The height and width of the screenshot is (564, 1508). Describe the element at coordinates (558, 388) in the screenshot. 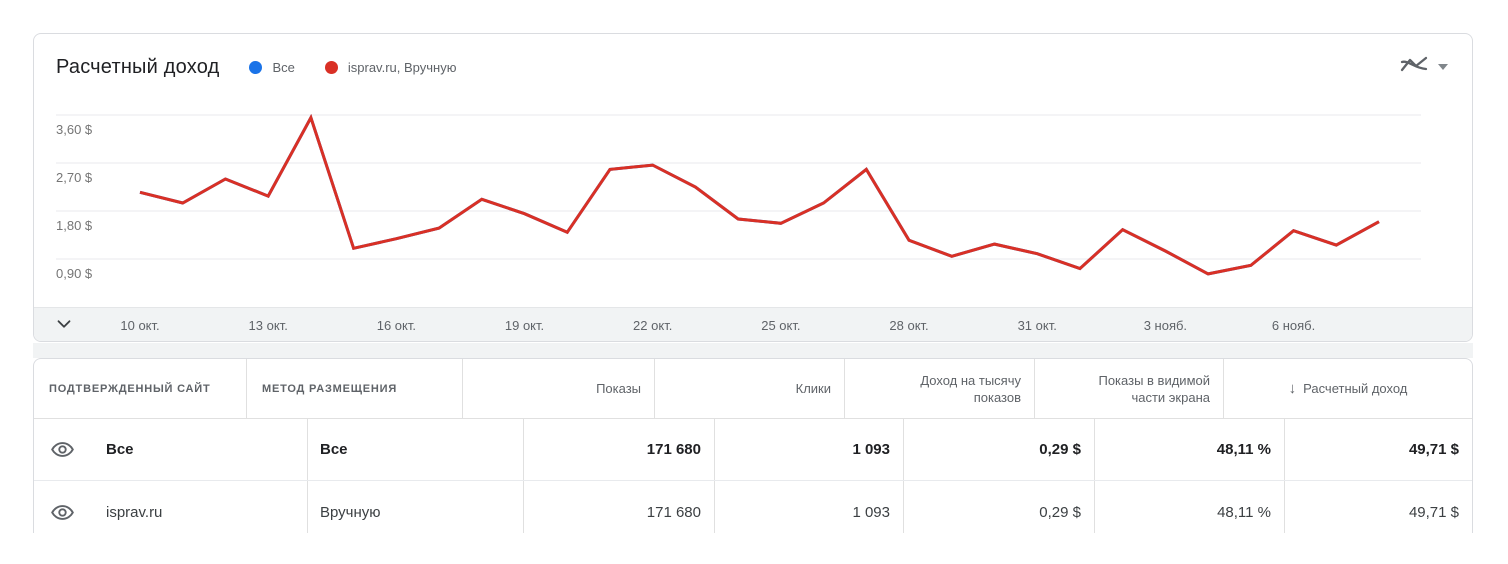

I see `column-header-impressions: Показы` at that location.